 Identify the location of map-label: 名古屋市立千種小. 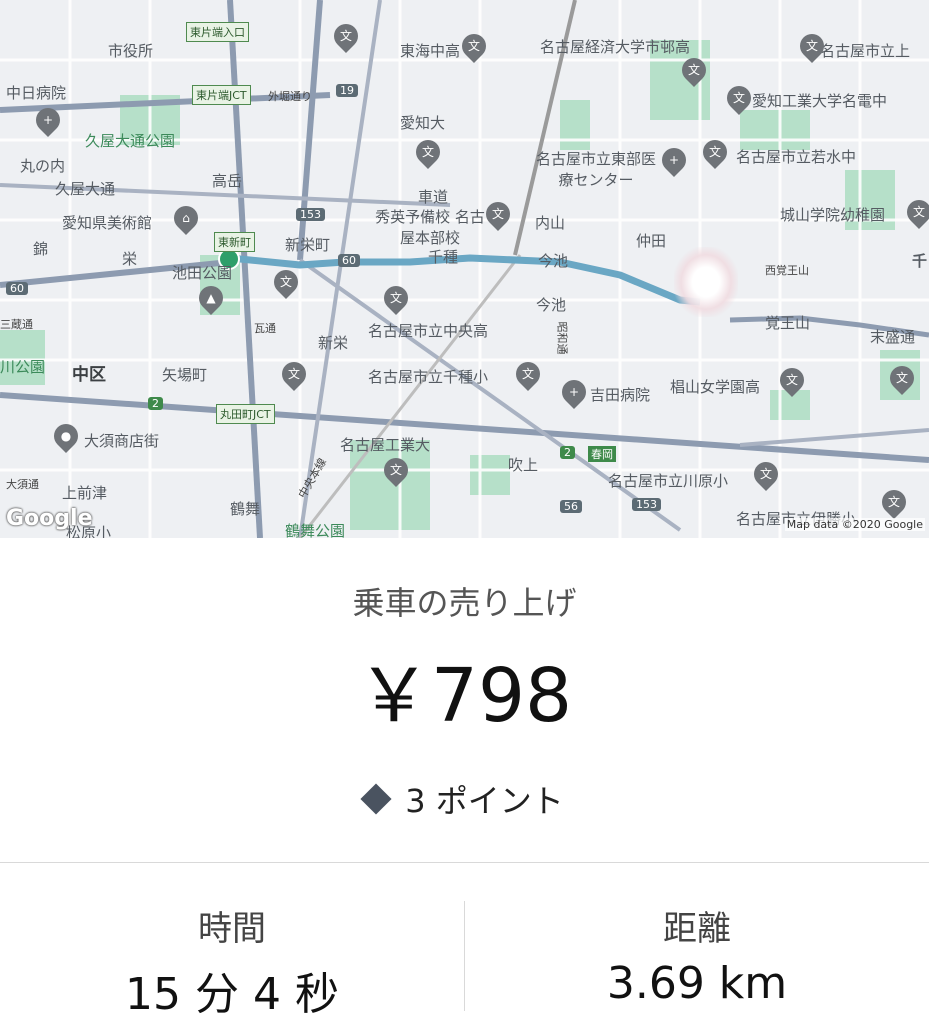
(428, 377).